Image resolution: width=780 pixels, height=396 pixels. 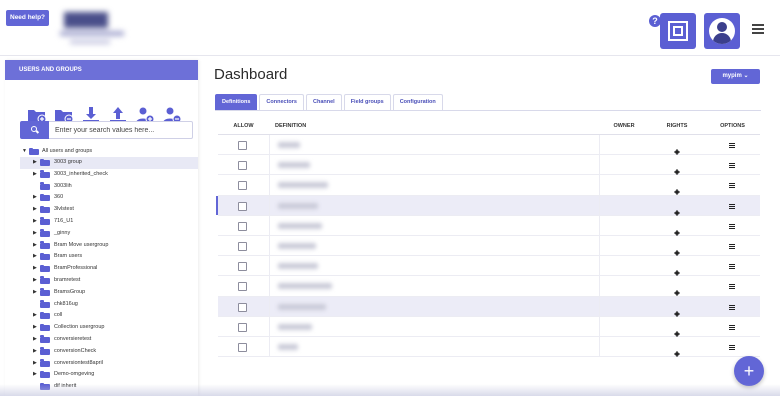 What do you see at coordinates (109, 151) in the screenshot?
I see `tree-root: ▼ All users and groups` at bounding box center [109, 151].